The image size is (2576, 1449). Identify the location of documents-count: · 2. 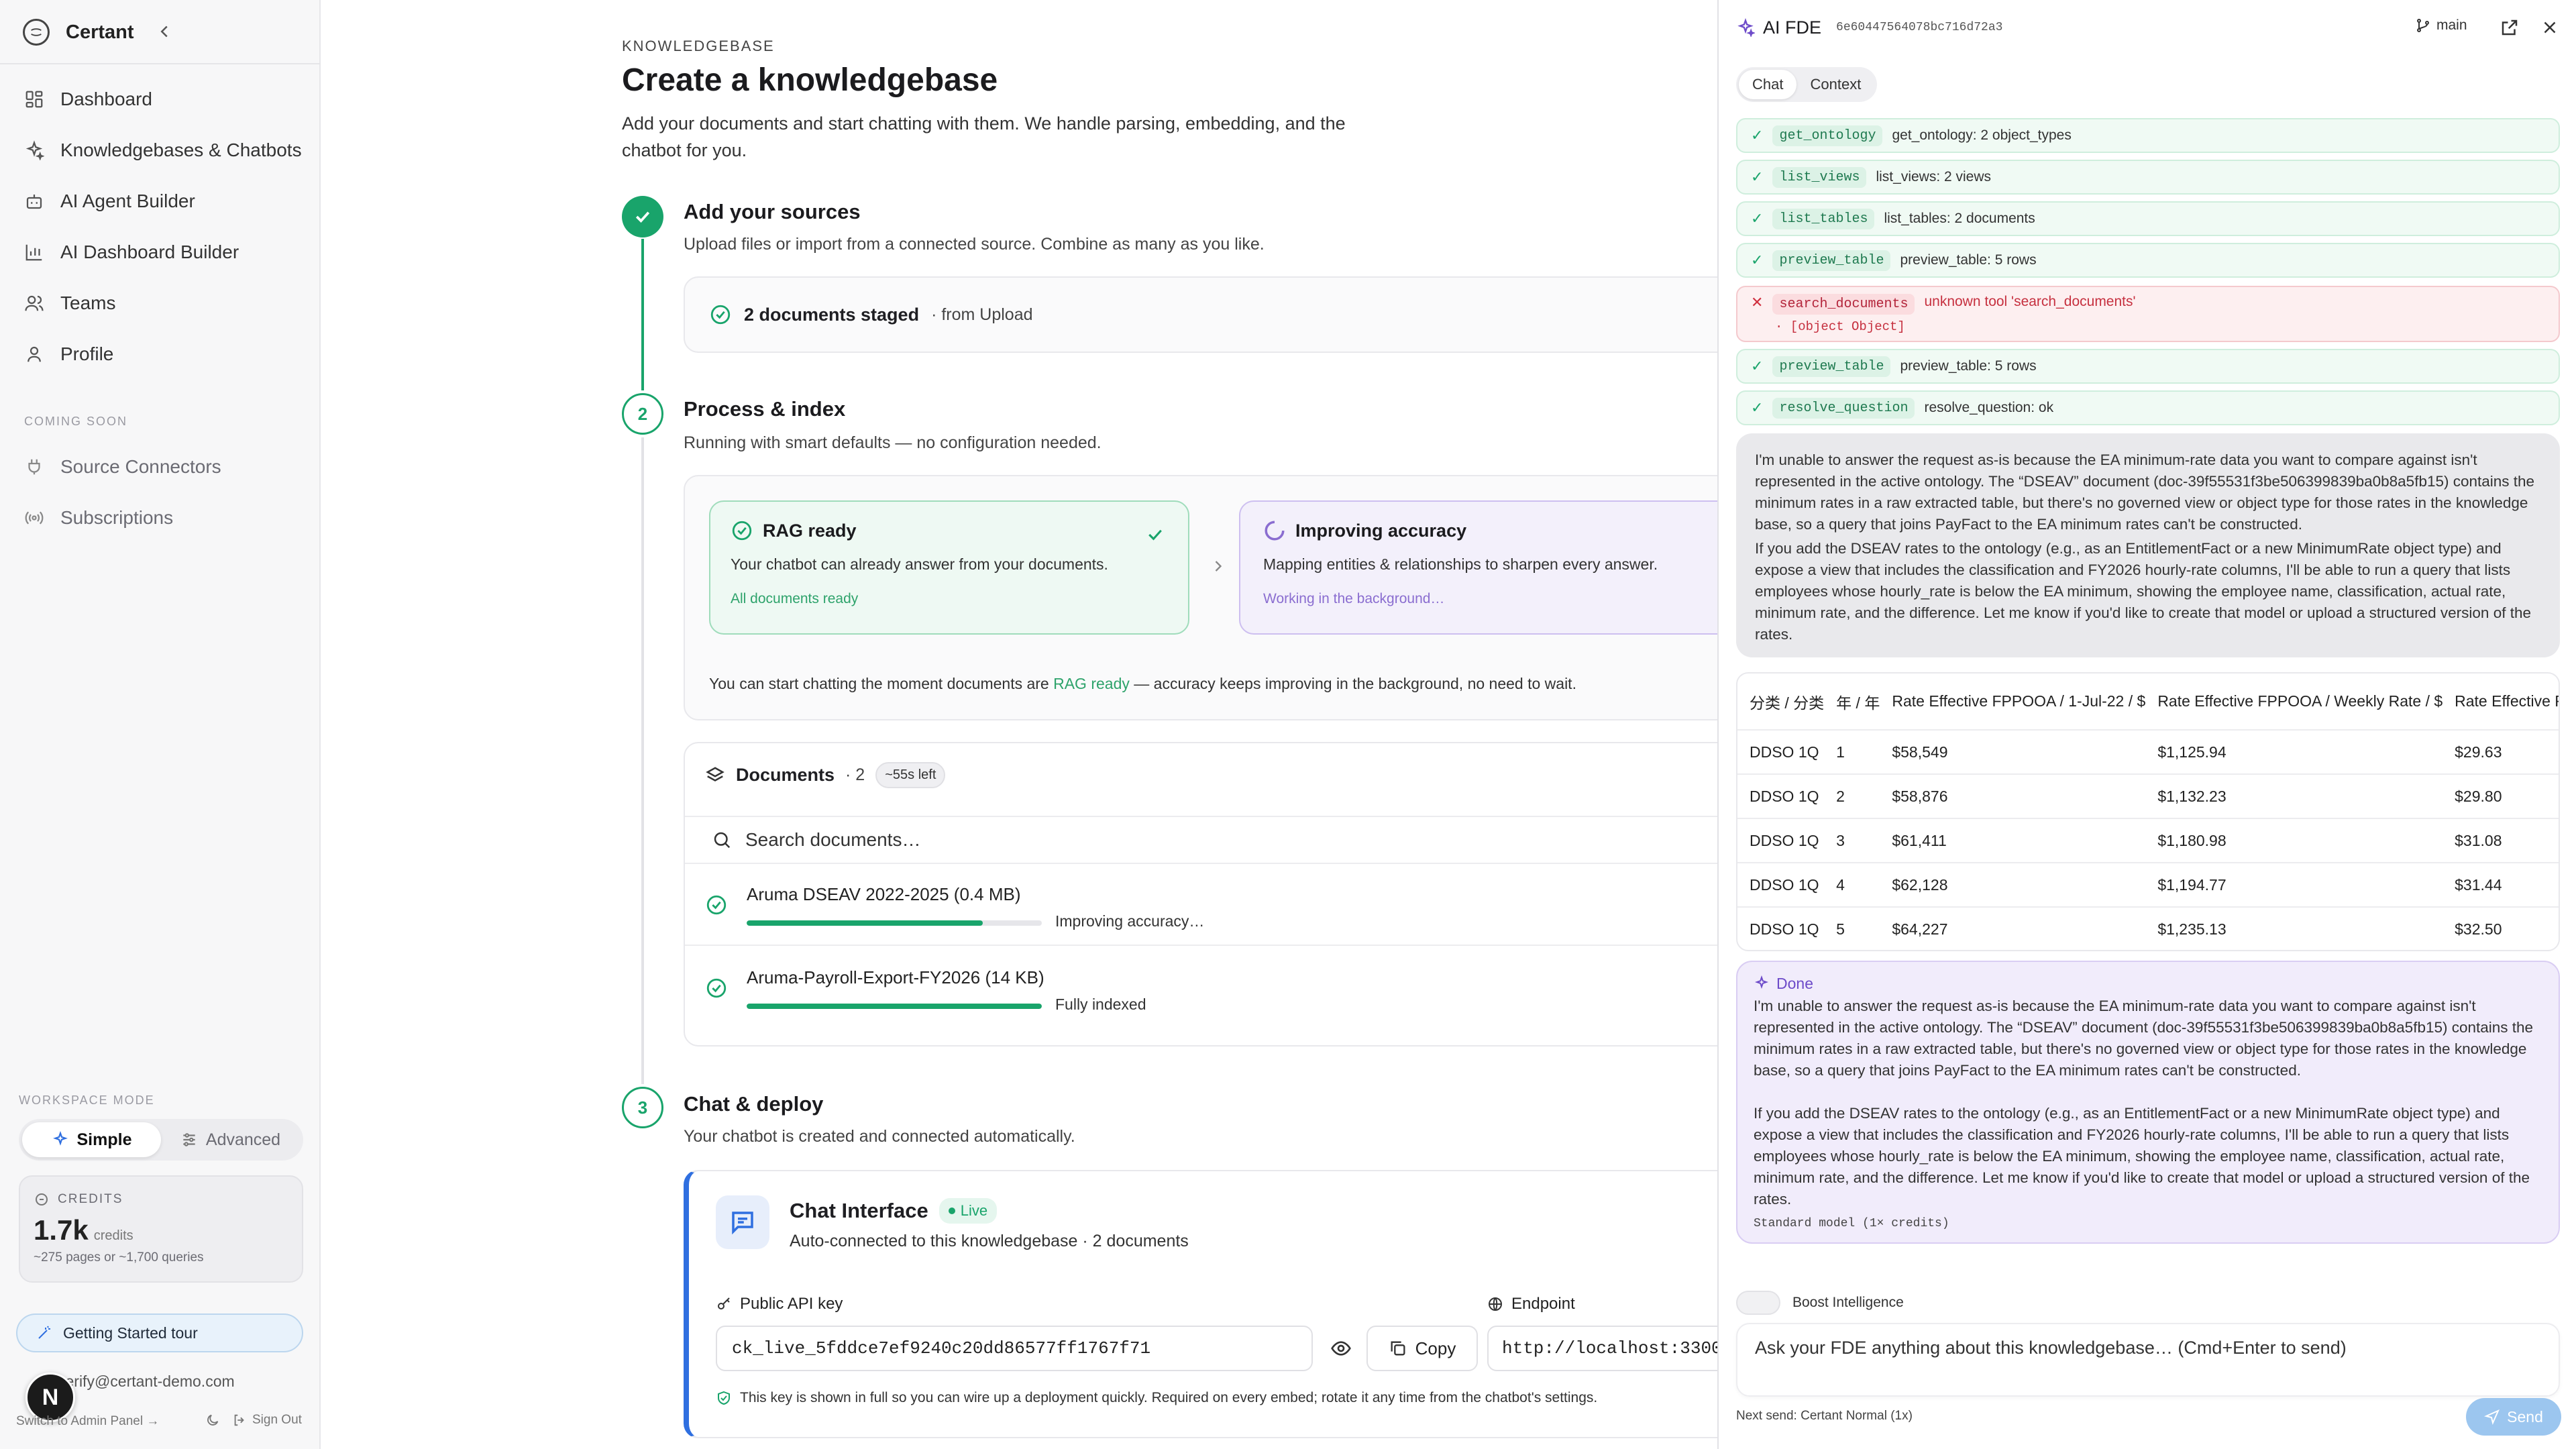
(855, 774).